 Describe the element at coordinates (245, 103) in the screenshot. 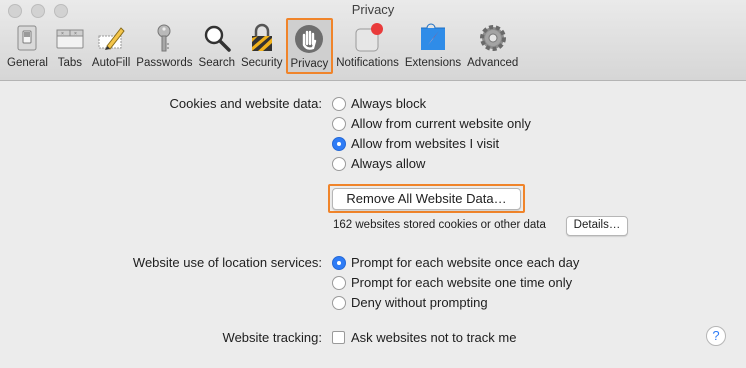

I see `cookies-label: Cookies and website data:` at that location.